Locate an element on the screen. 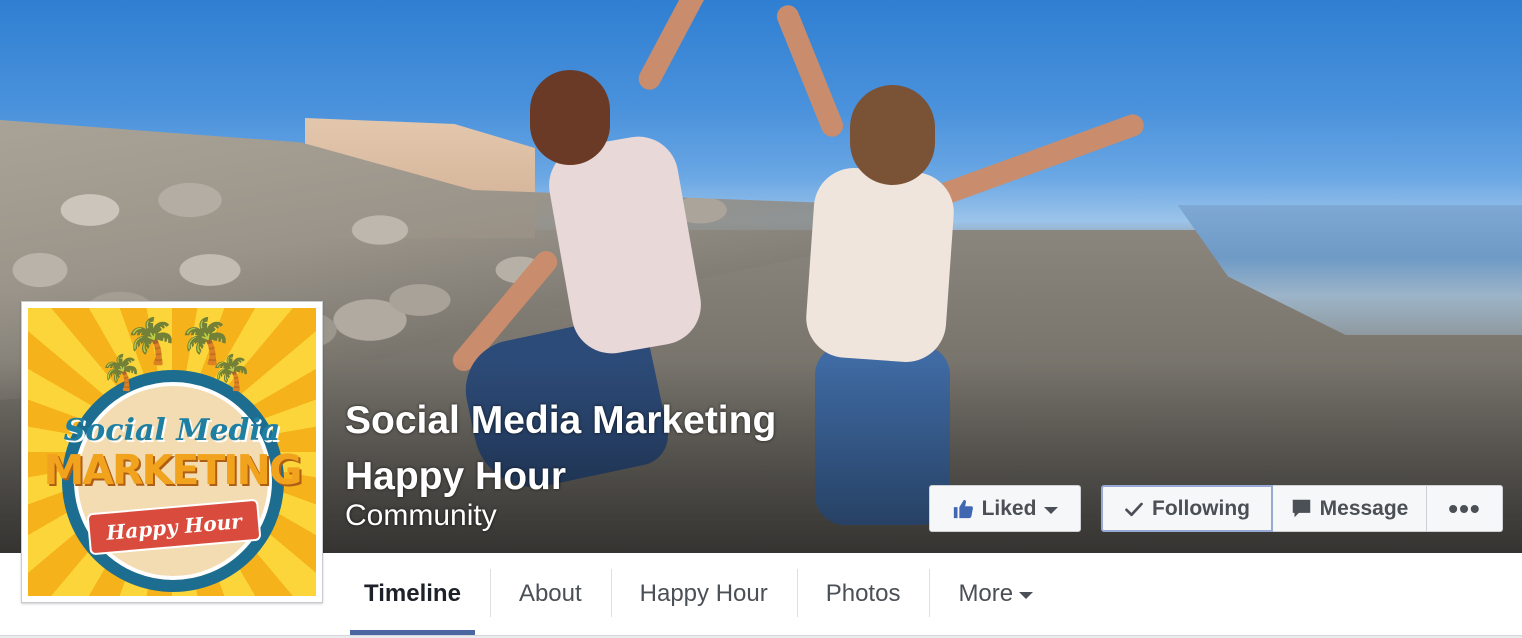  page-category: Community is located at coordinates (421, 516).